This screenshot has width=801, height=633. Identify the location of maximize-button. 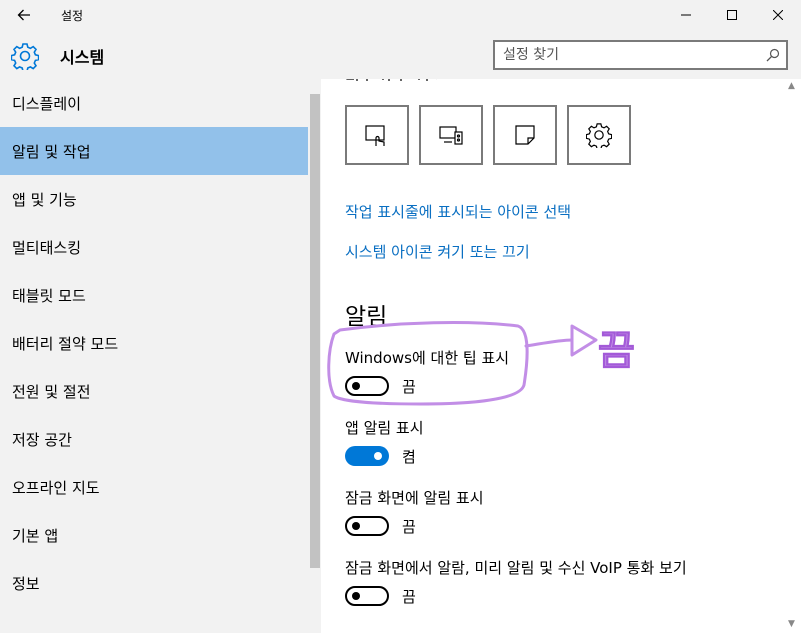
(732, 15).